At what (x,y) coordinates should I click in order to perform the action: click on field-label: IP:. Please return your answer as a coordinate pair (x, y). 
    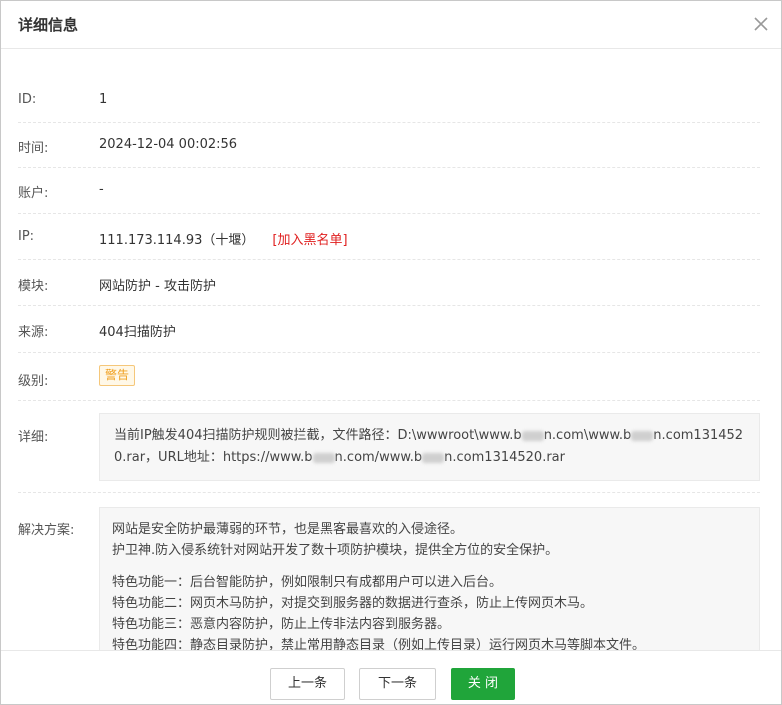
    Looking at the image, I should click on (26, 236).